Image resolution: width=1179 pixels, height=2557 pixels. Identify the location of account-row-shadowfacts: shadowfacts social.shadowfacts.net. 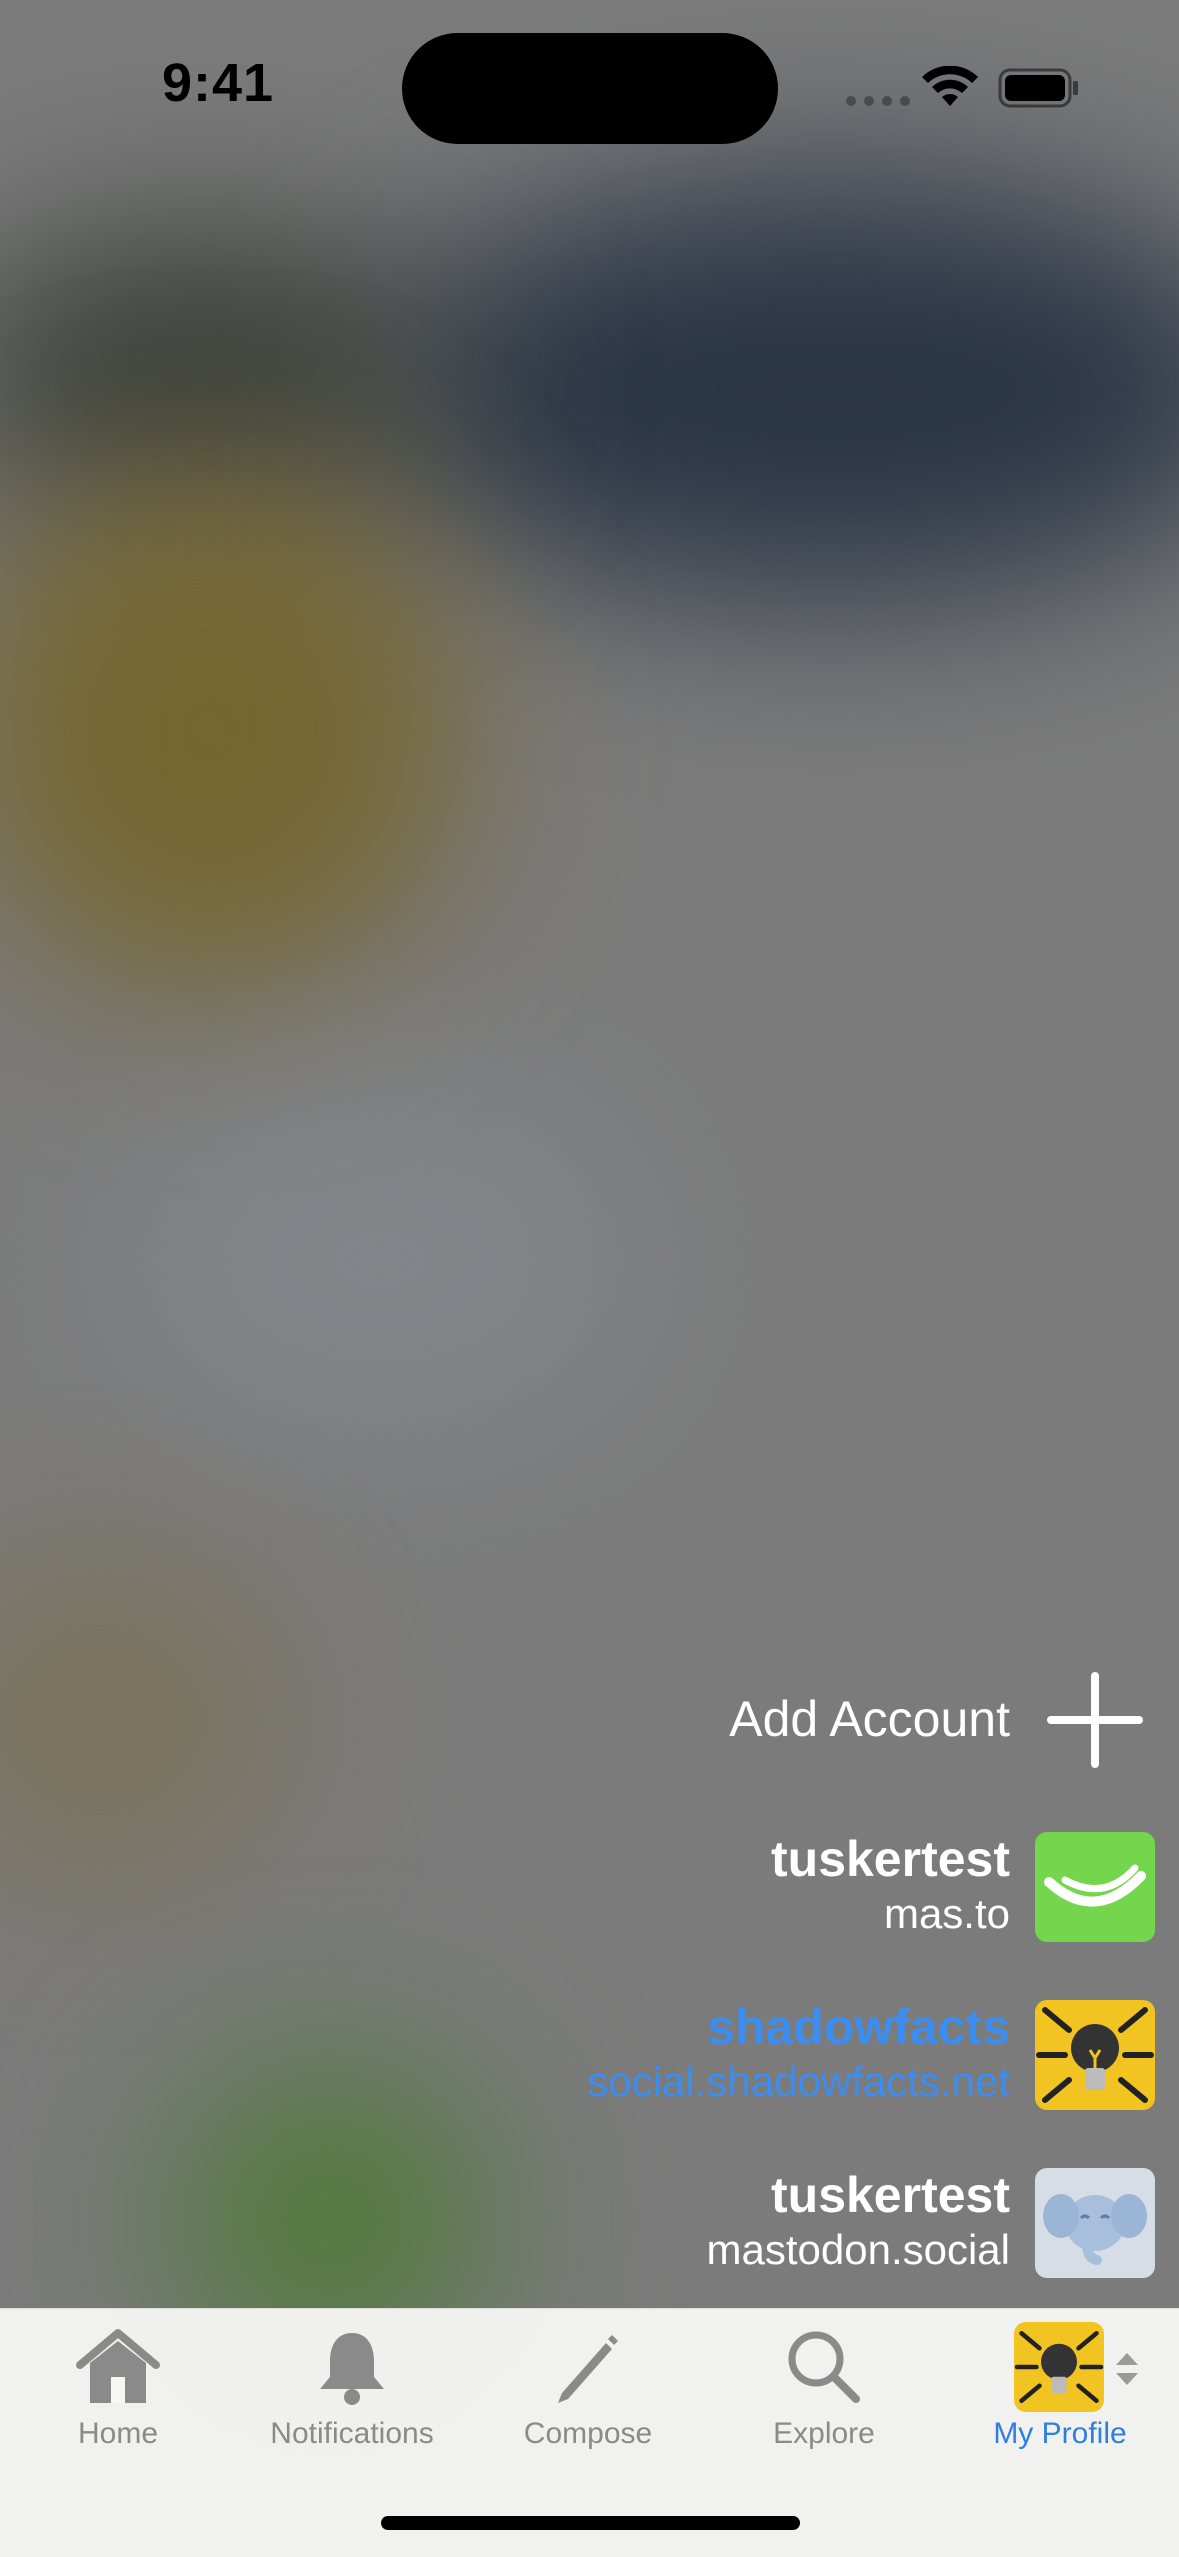
(798, 2053).